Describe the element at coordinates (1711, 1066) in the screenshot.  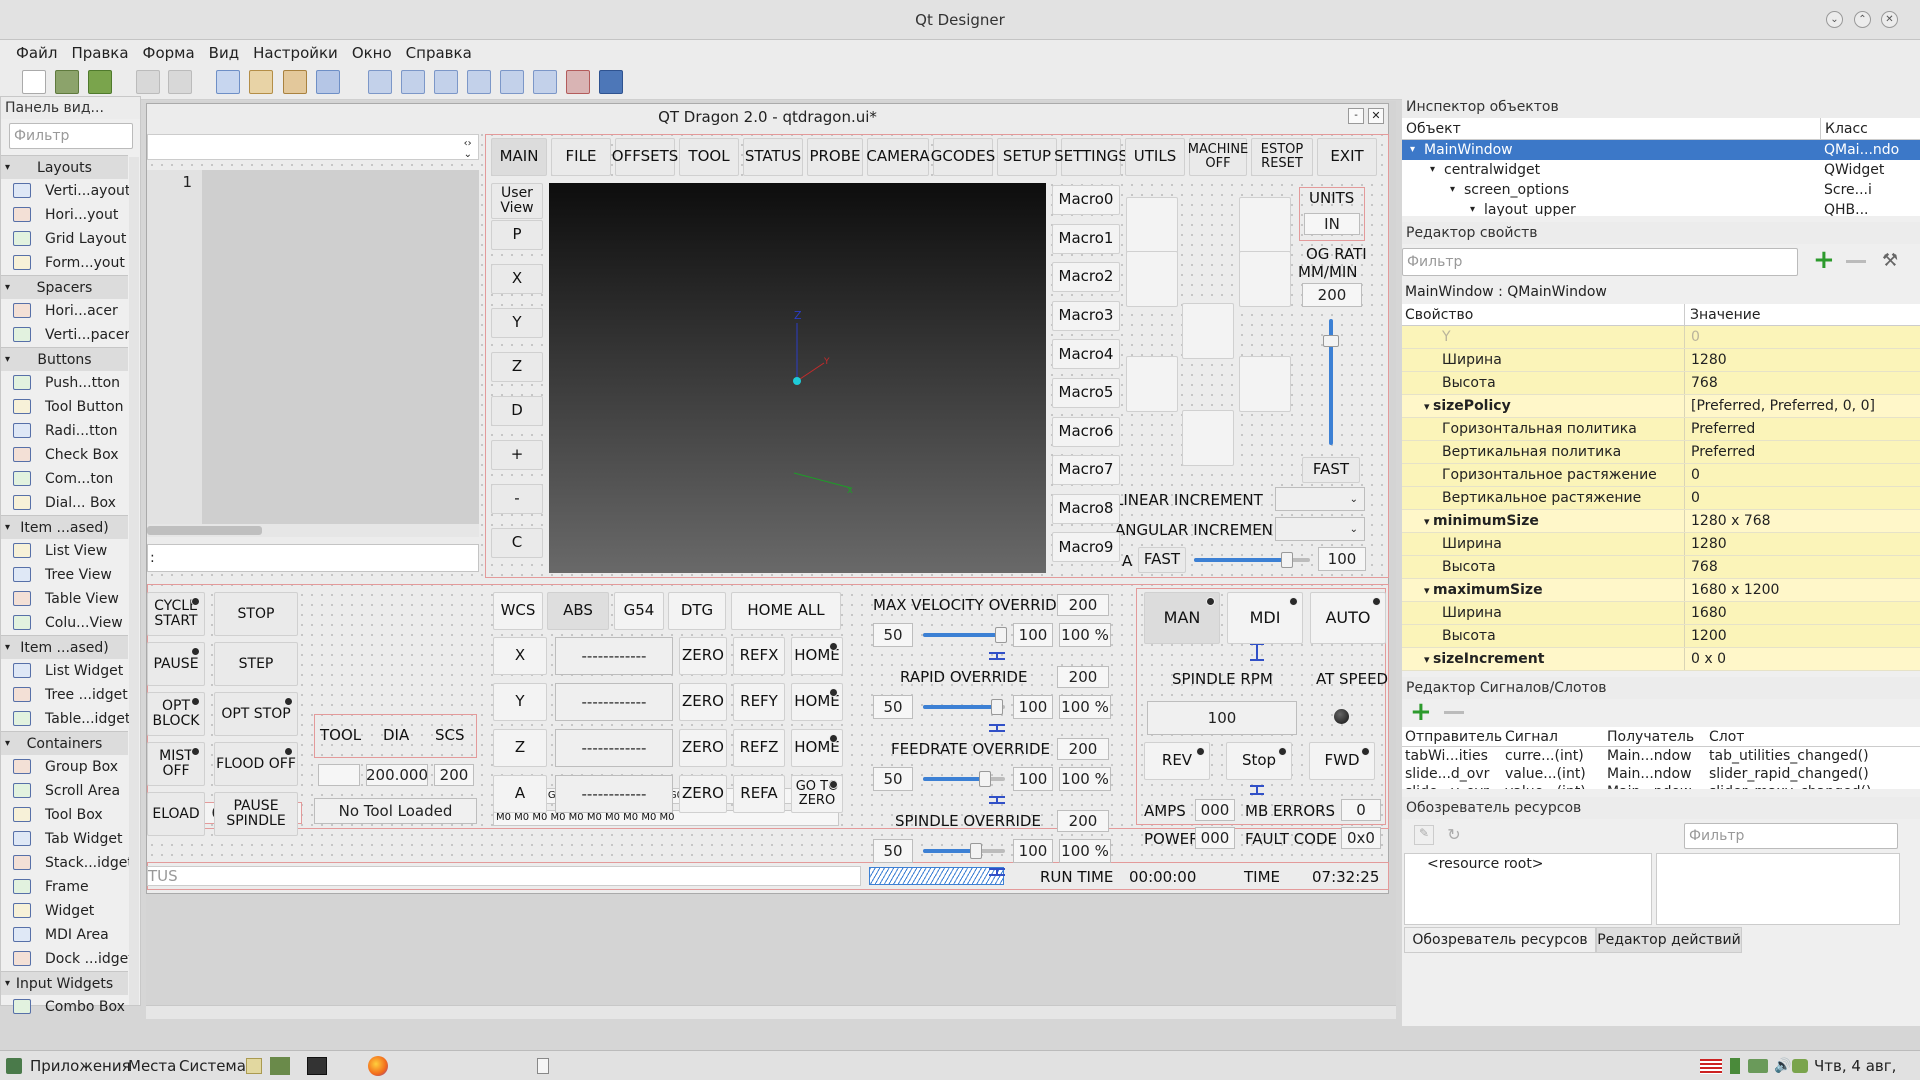
I see `keyboard-layout-flag-icon` at that location.